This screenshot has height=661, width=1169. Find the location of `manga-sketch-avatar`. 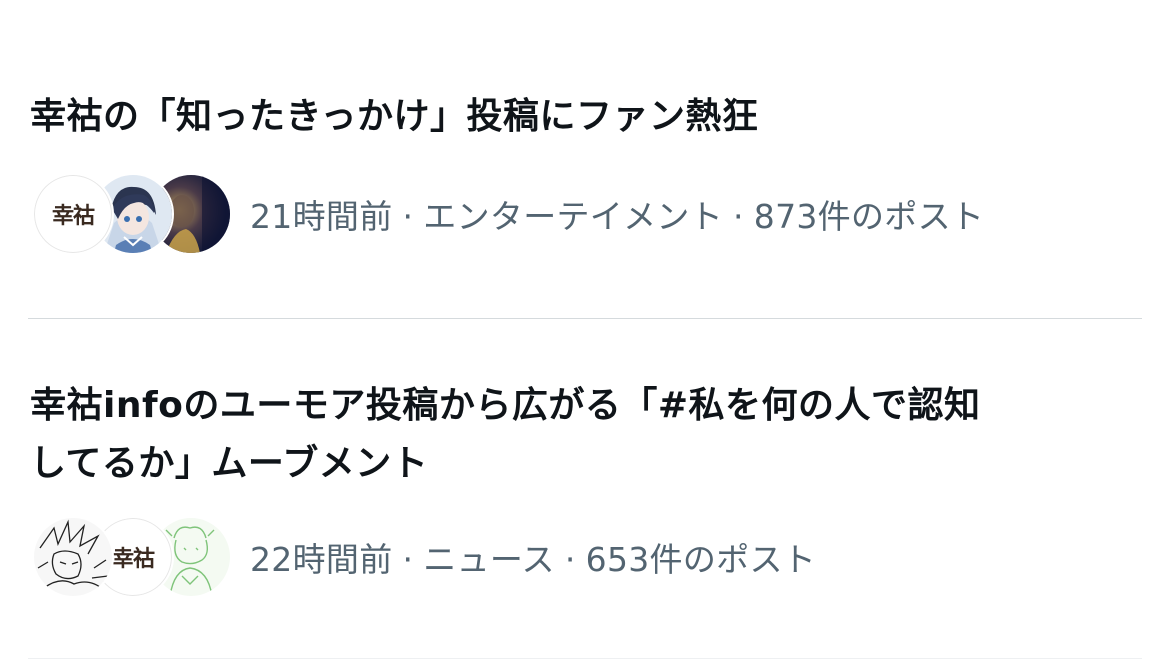

manga-sketch-avatar is located at coordinates (73, 557).